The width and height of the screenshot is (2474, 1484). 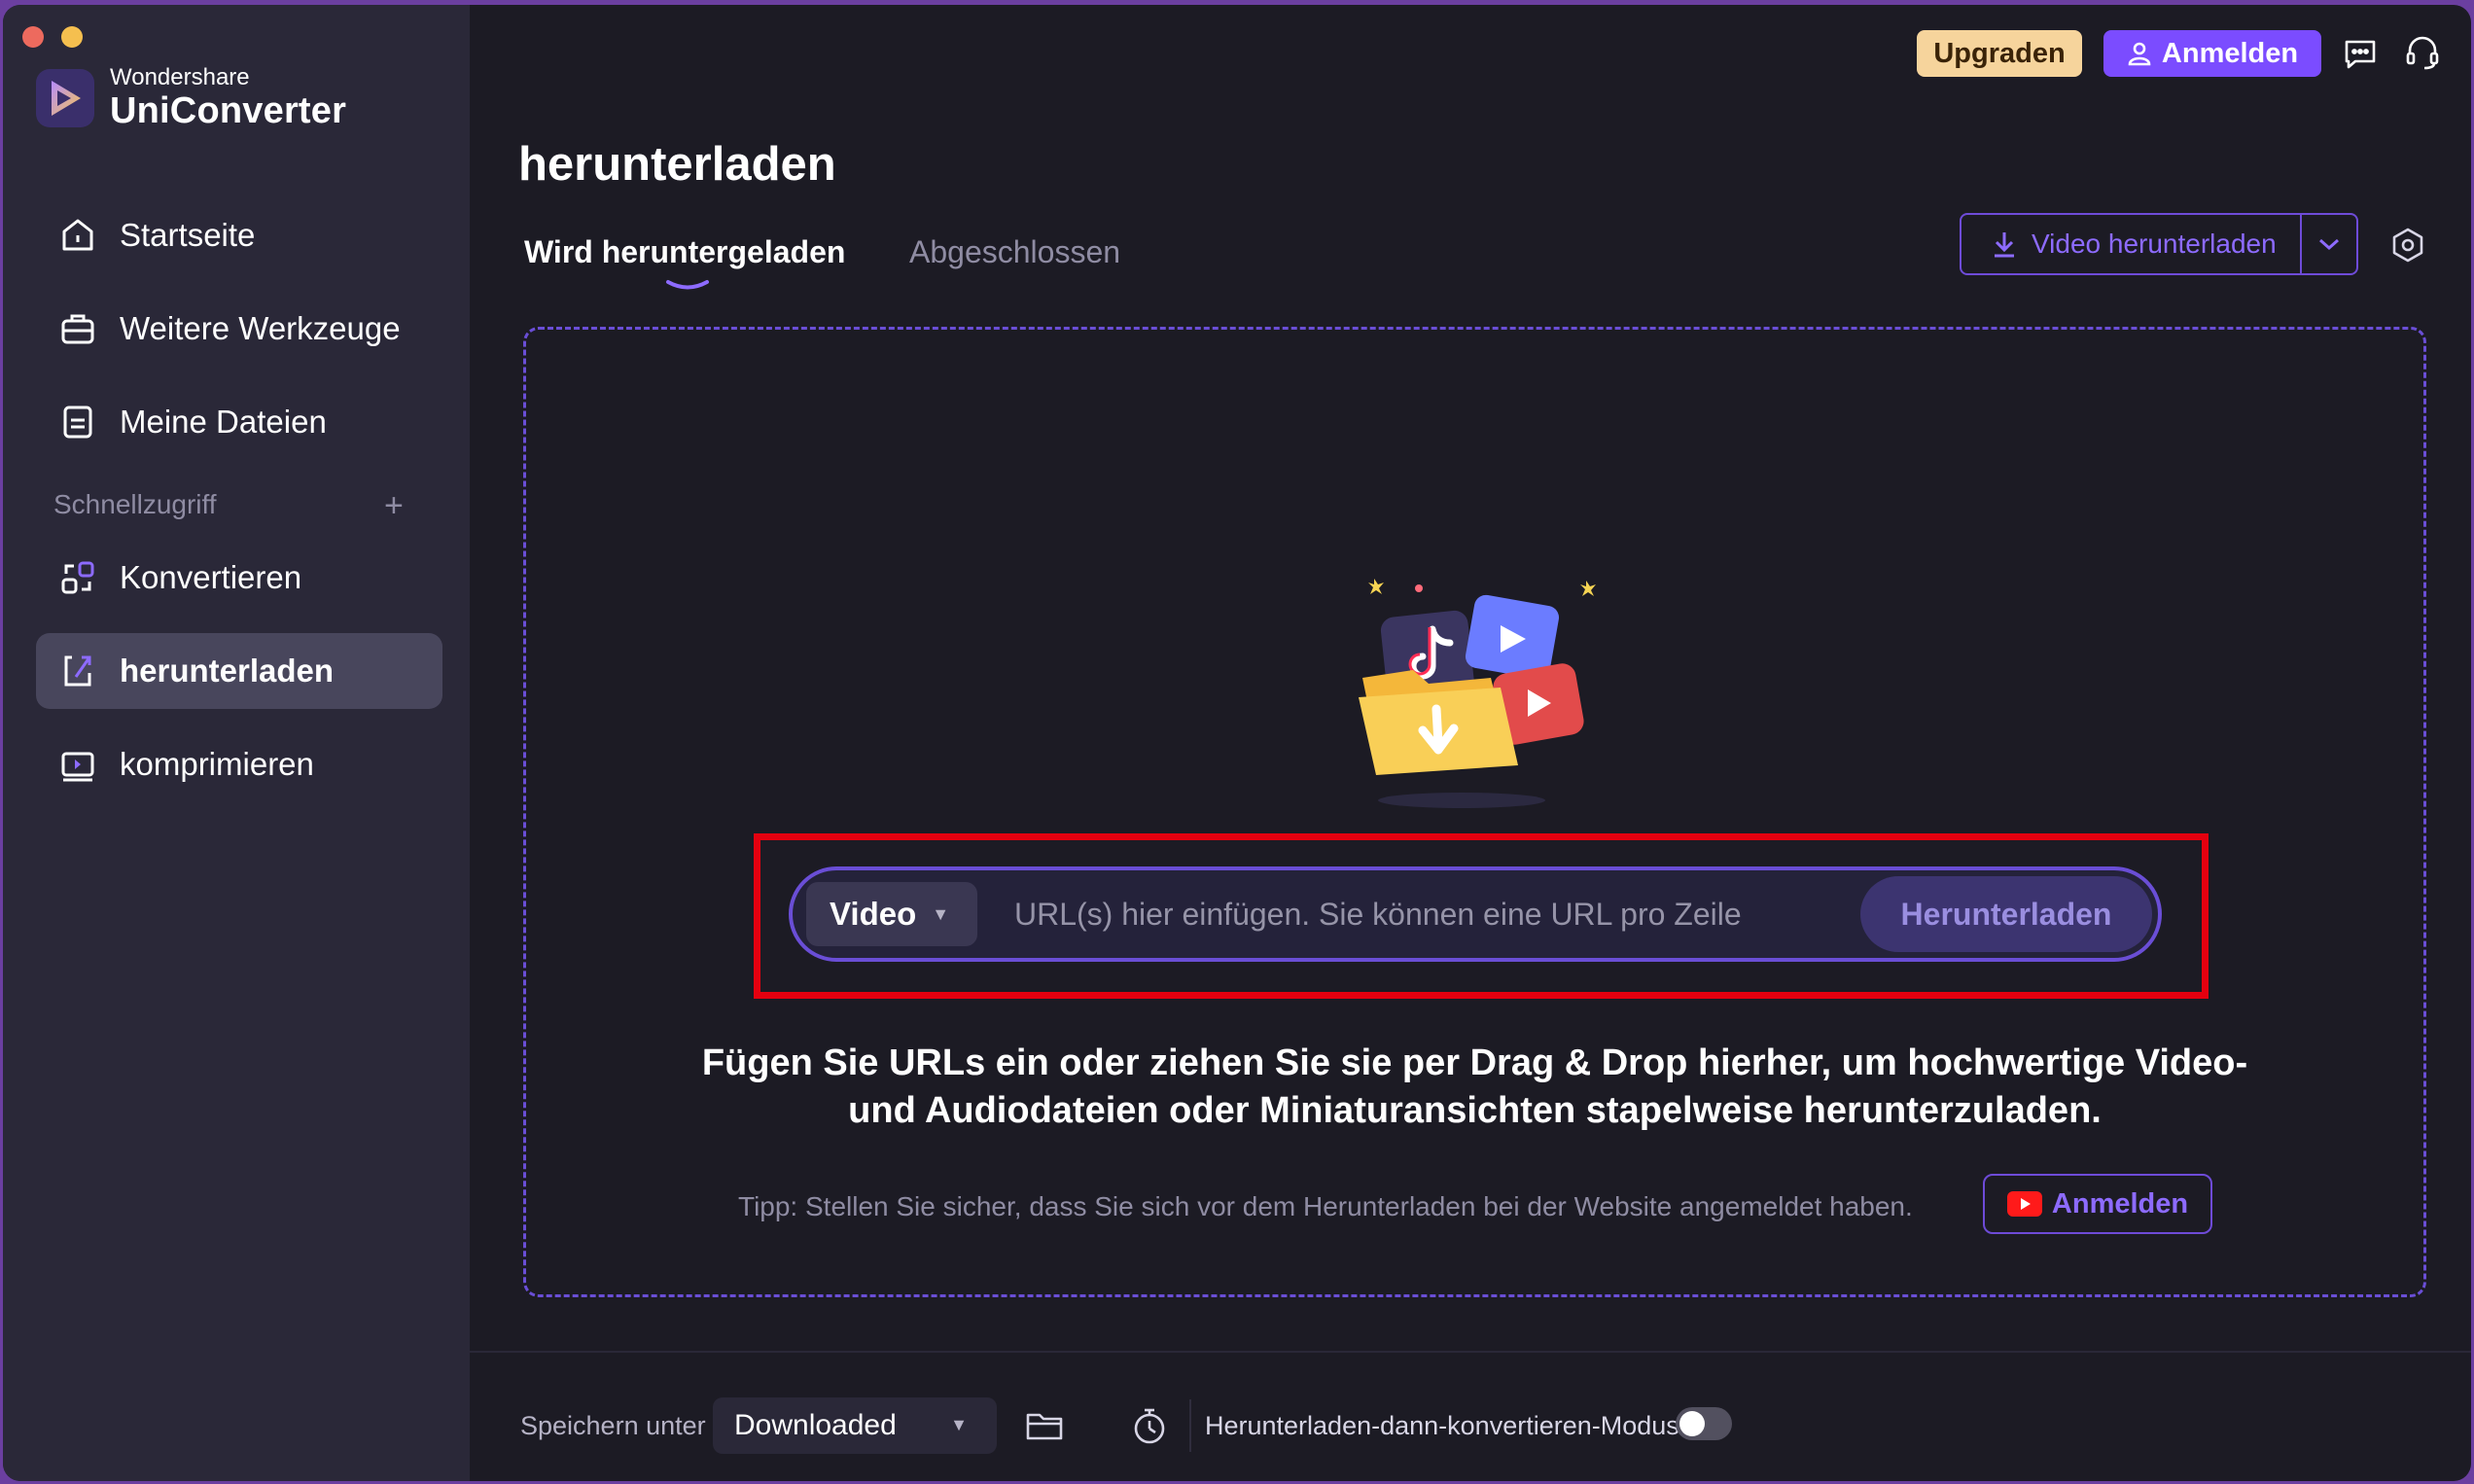 I want to click on youtube-login-button: Anmelden, so click(x=2097, y=1204).